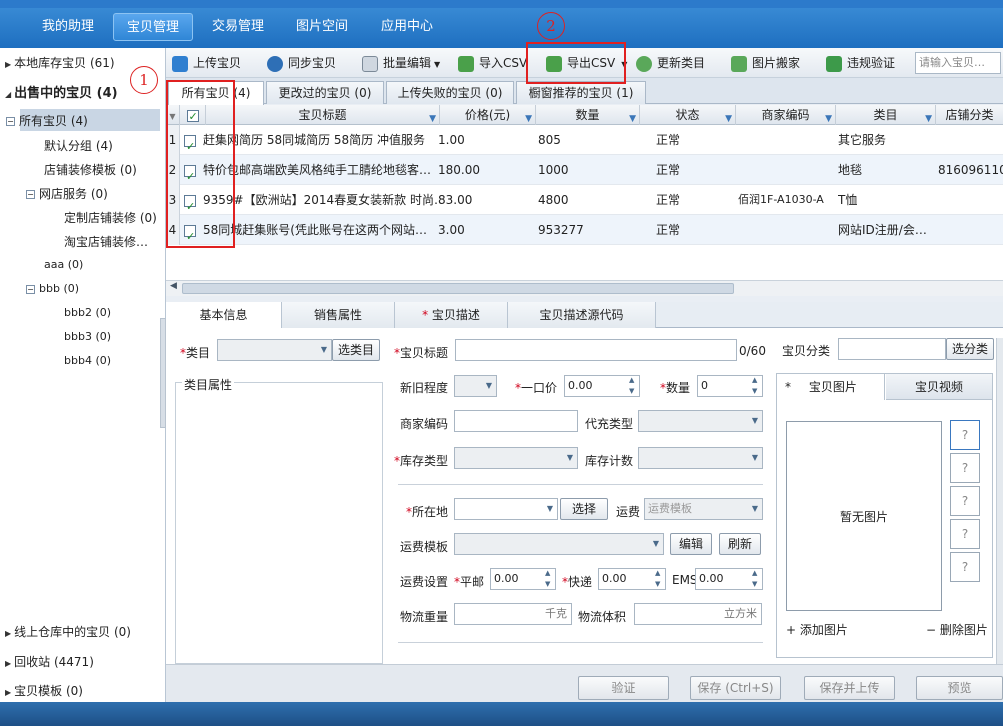 The width and height of the screenshot is (1003, 726). What do you see at coordinates (602, 386) in the screenshot?
I see `price-input: 0.00` at bounding box center [602, 386].